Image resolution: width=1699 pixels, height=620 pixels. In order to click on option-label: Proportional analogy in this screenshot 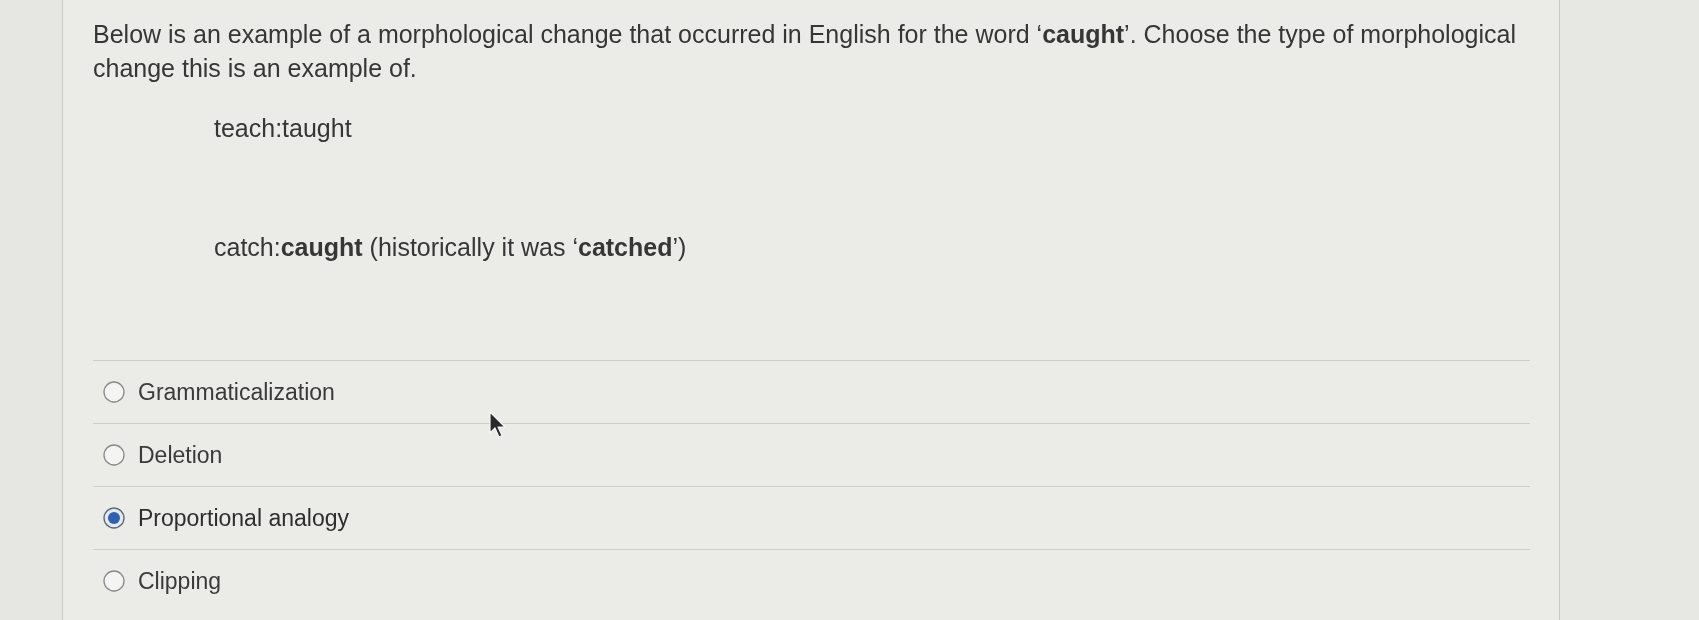, I will do `click(243, 518)`.